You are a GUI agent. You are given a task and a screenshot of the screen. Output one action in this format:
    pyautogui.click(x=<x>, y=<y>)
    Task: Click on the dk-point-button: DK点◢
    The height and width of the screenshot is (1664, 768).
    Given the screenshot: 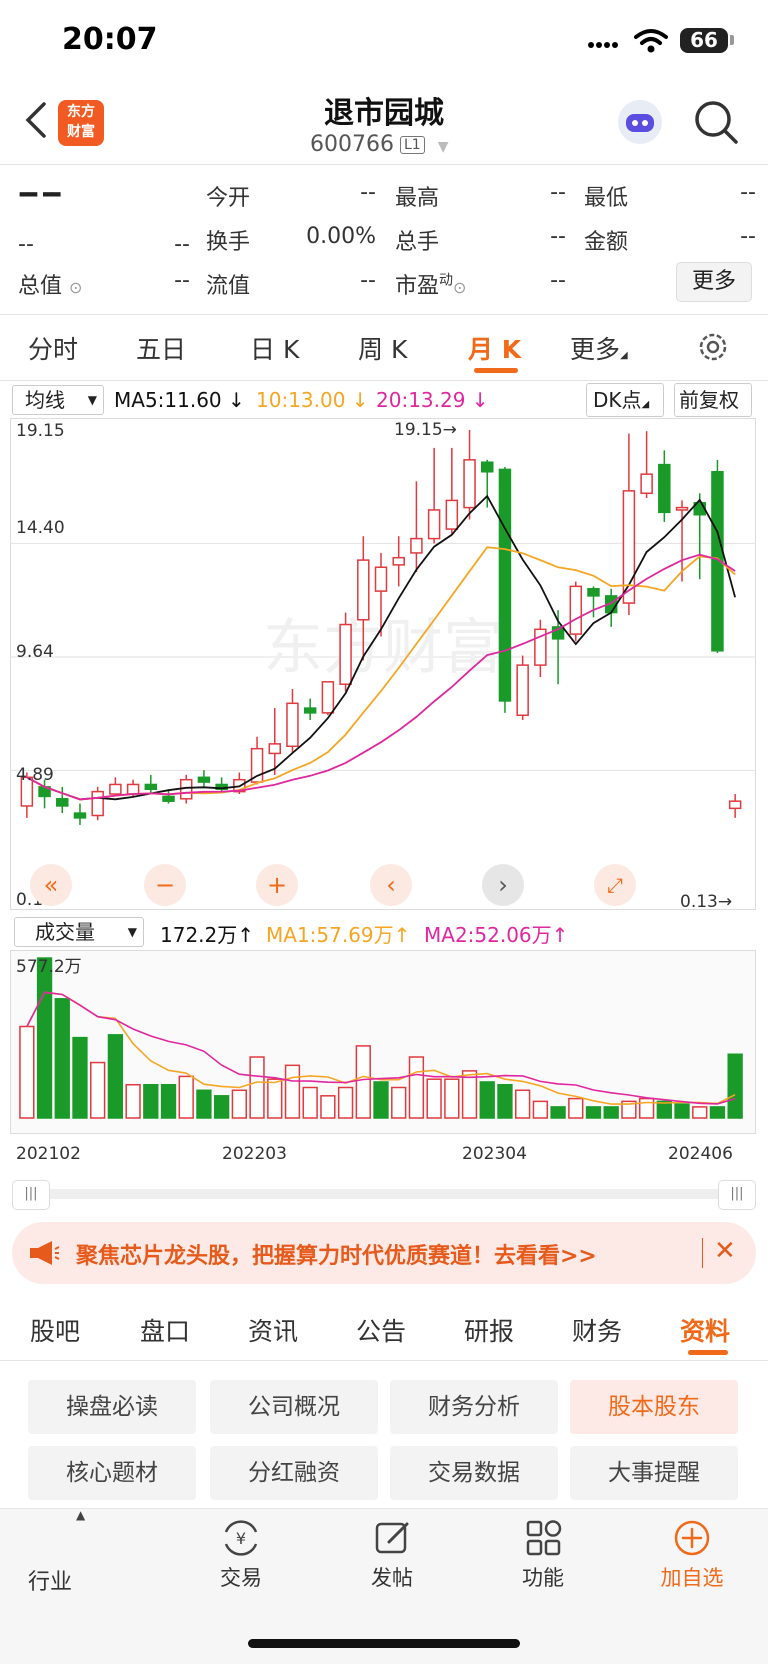 What is the action you would take?
    pyautogui.click(x=625, y=400)
    